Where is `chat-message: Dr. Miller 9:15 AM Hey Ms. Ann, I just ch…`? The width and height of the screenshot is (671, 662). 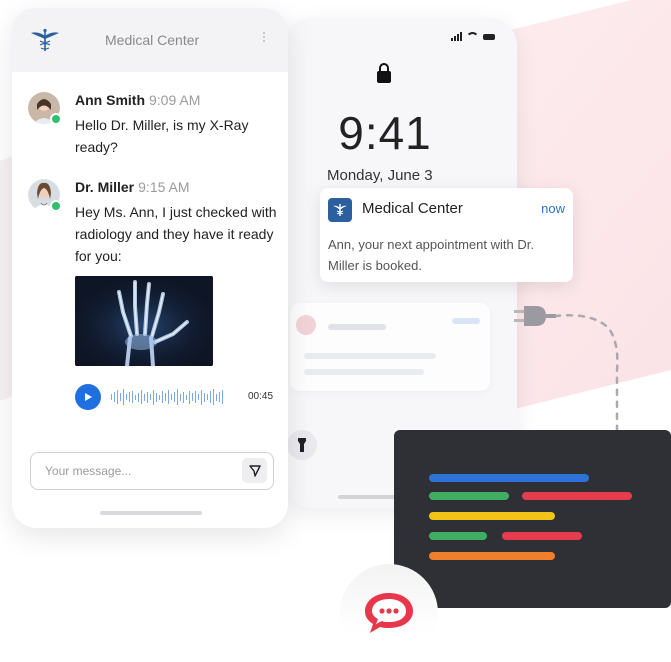
chat-message: Dr. Miller 9:15 AM Hey Ms. Ann, I just ch… is located at coordinates (153, 224).